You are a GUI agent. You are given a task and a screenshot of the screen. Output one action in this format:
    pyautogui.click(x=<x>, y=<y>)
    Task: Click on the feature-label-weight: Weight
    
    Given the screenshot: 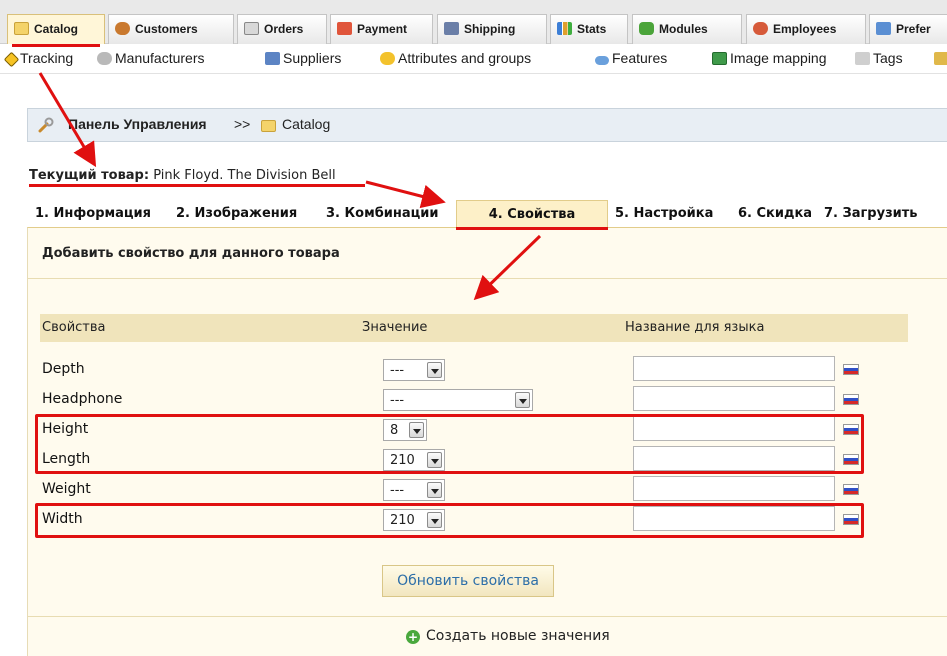 What is the action you would take?
    pyautogui.click(x=66, y=489)
    